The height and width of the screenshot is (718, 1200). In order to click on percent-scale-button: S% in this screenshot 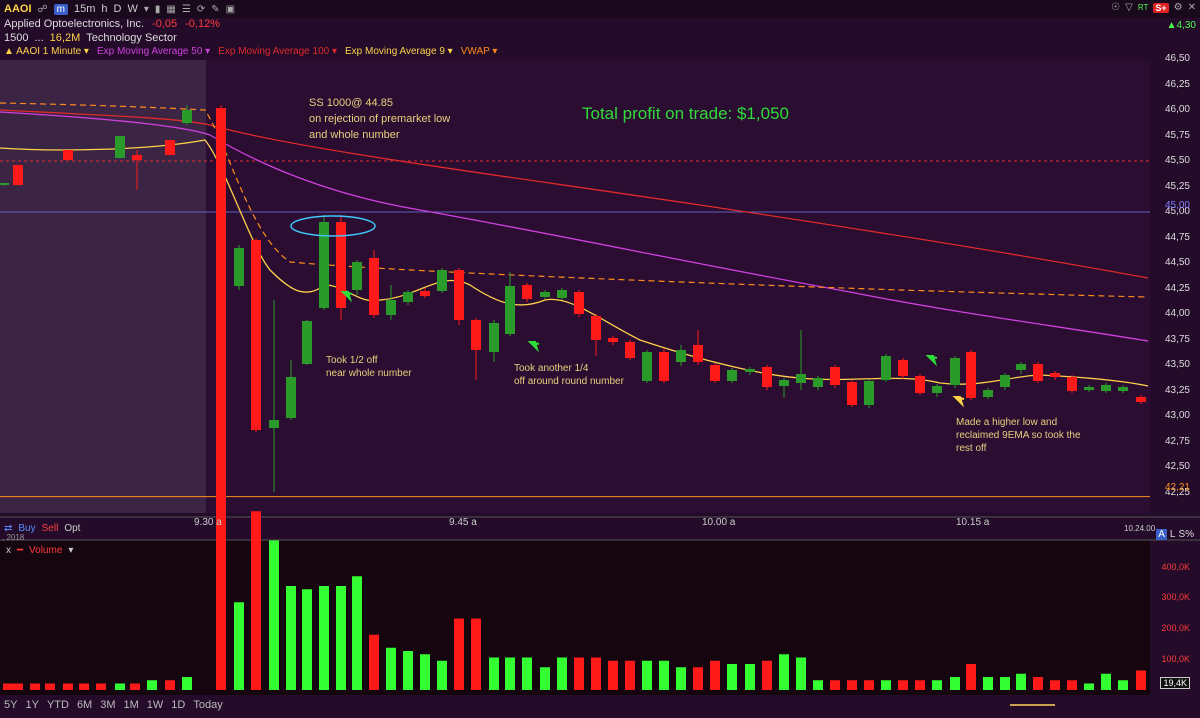, I will do `click(1186, 534)`.